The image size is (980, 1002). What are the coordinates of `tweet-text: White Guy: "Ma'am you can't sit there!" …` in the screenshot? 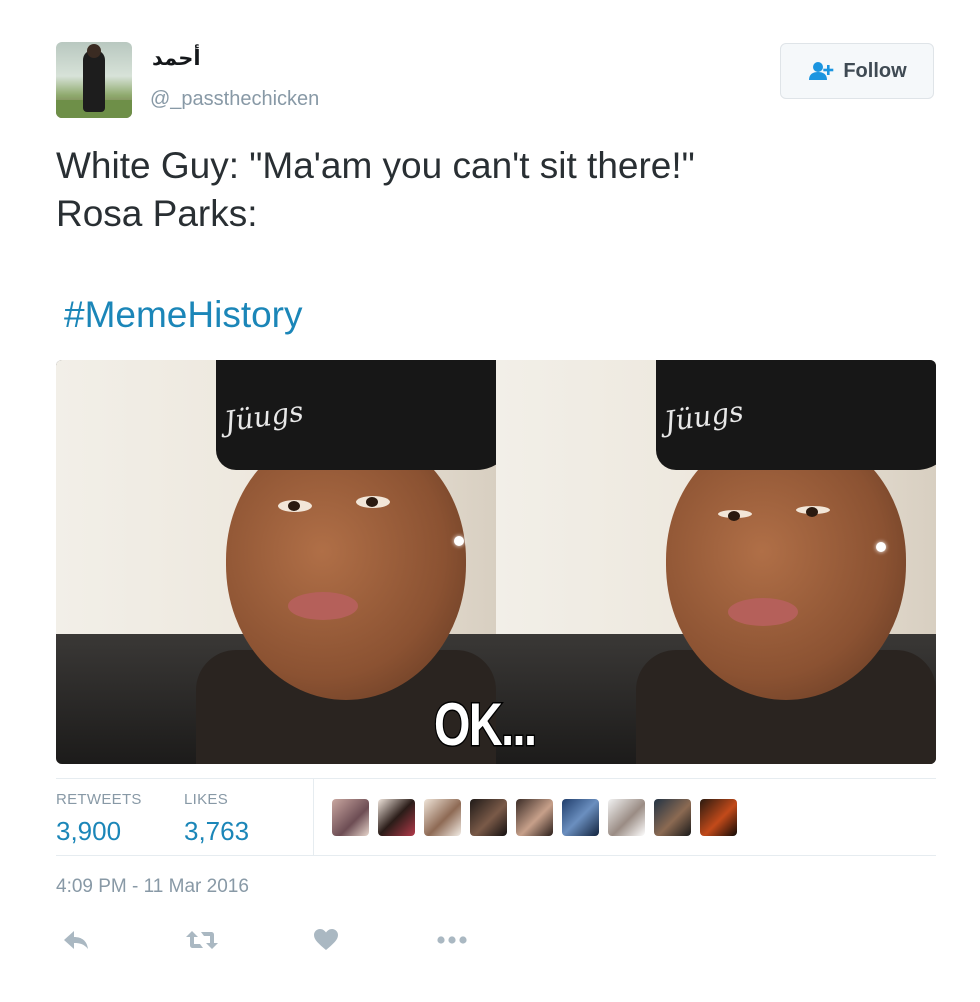 It's located at (491, 190).